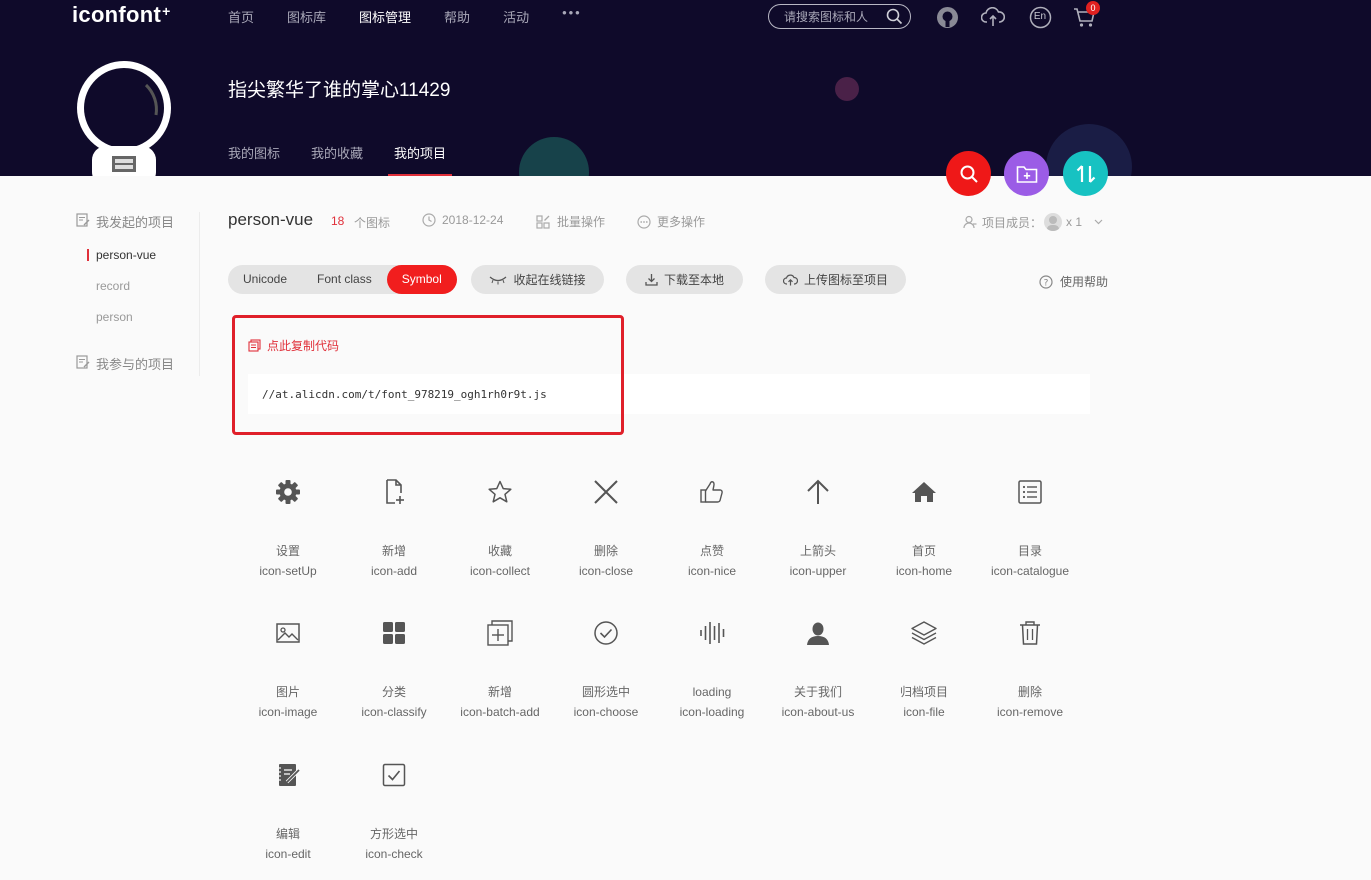 The height and width of the screenshot is (880, 1371). I want to click on download-label: 下载至本地, so click(693, 280).